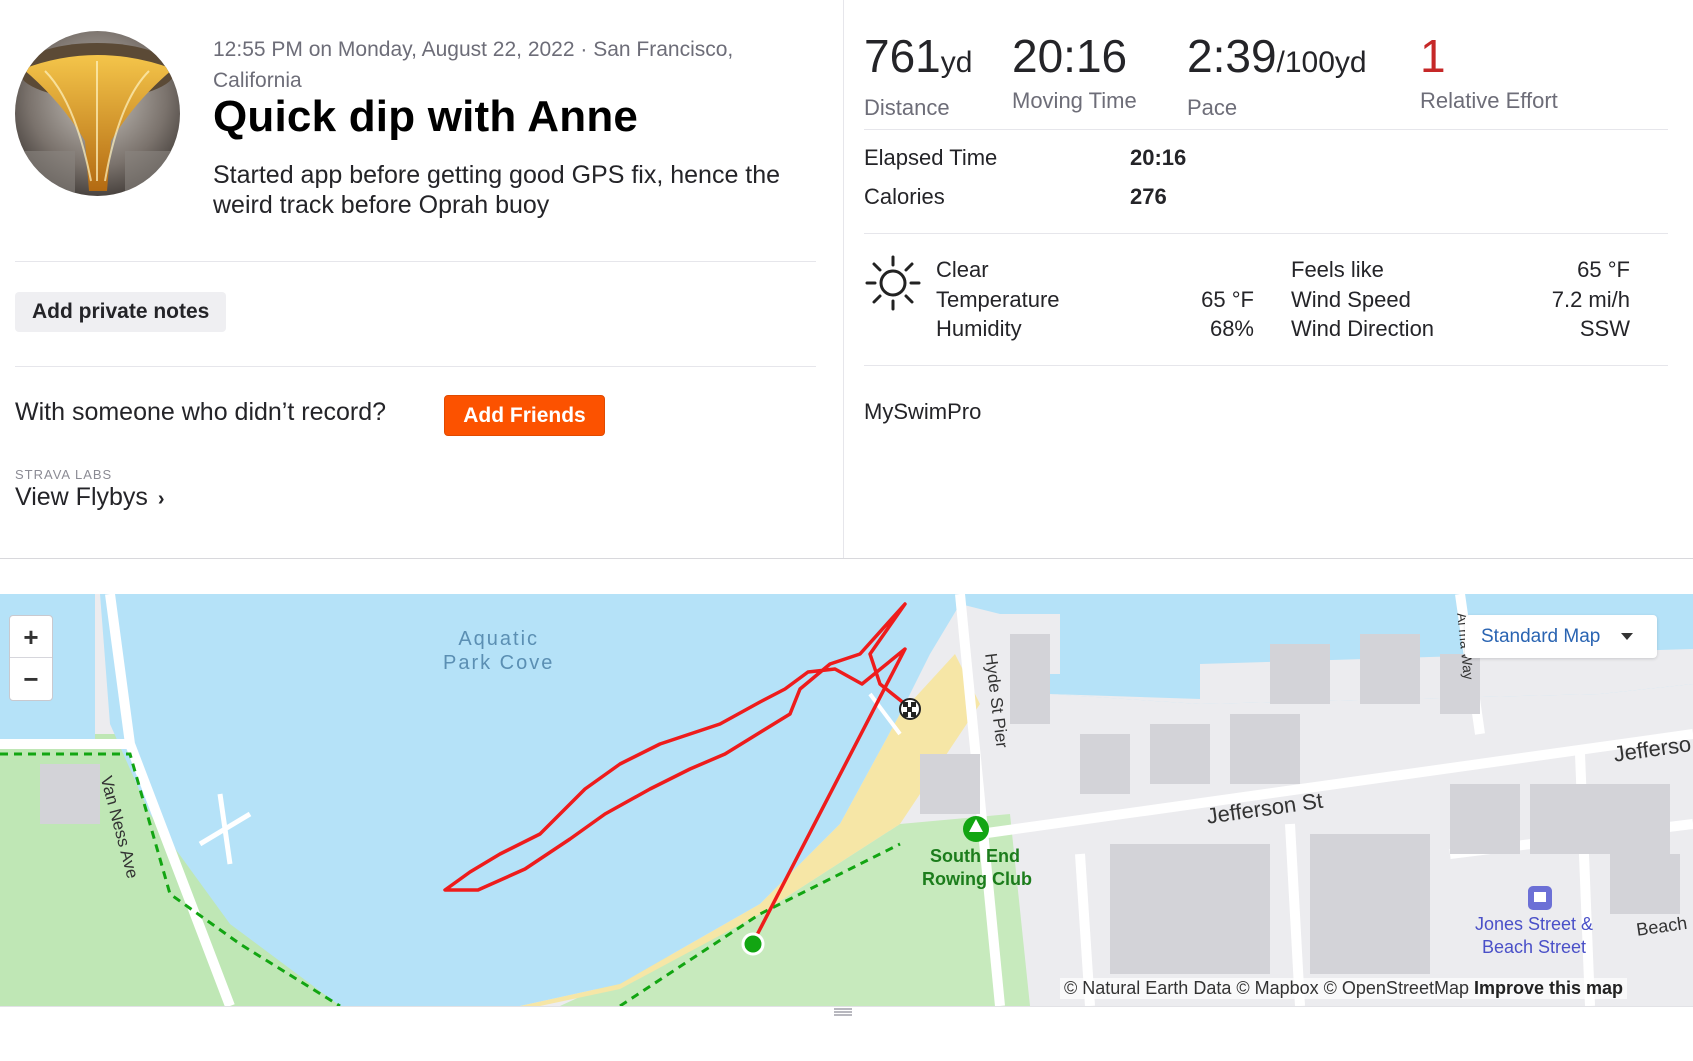 Image resolution: width=1693 pixels, height=1061 pixels. Describe the element at coordinates (907, 107) in the screenshot. I see `distance-label: Distance` at that location.